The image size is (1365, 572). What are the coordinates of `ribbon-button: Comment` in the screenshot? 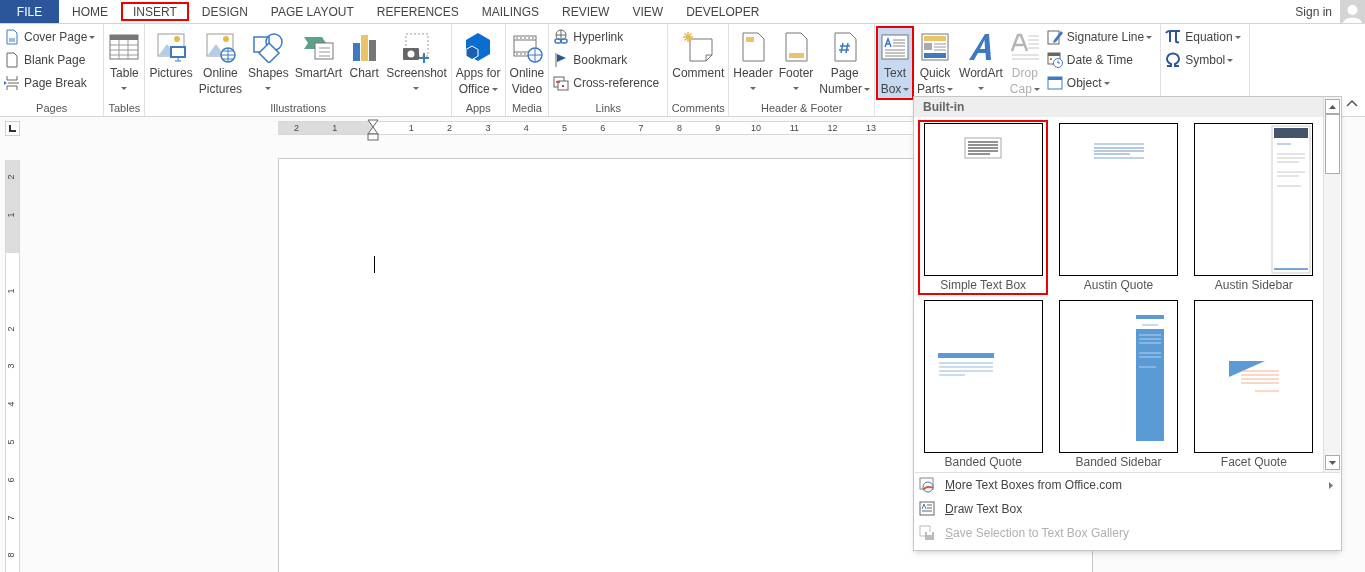 It's located at (698, 63).